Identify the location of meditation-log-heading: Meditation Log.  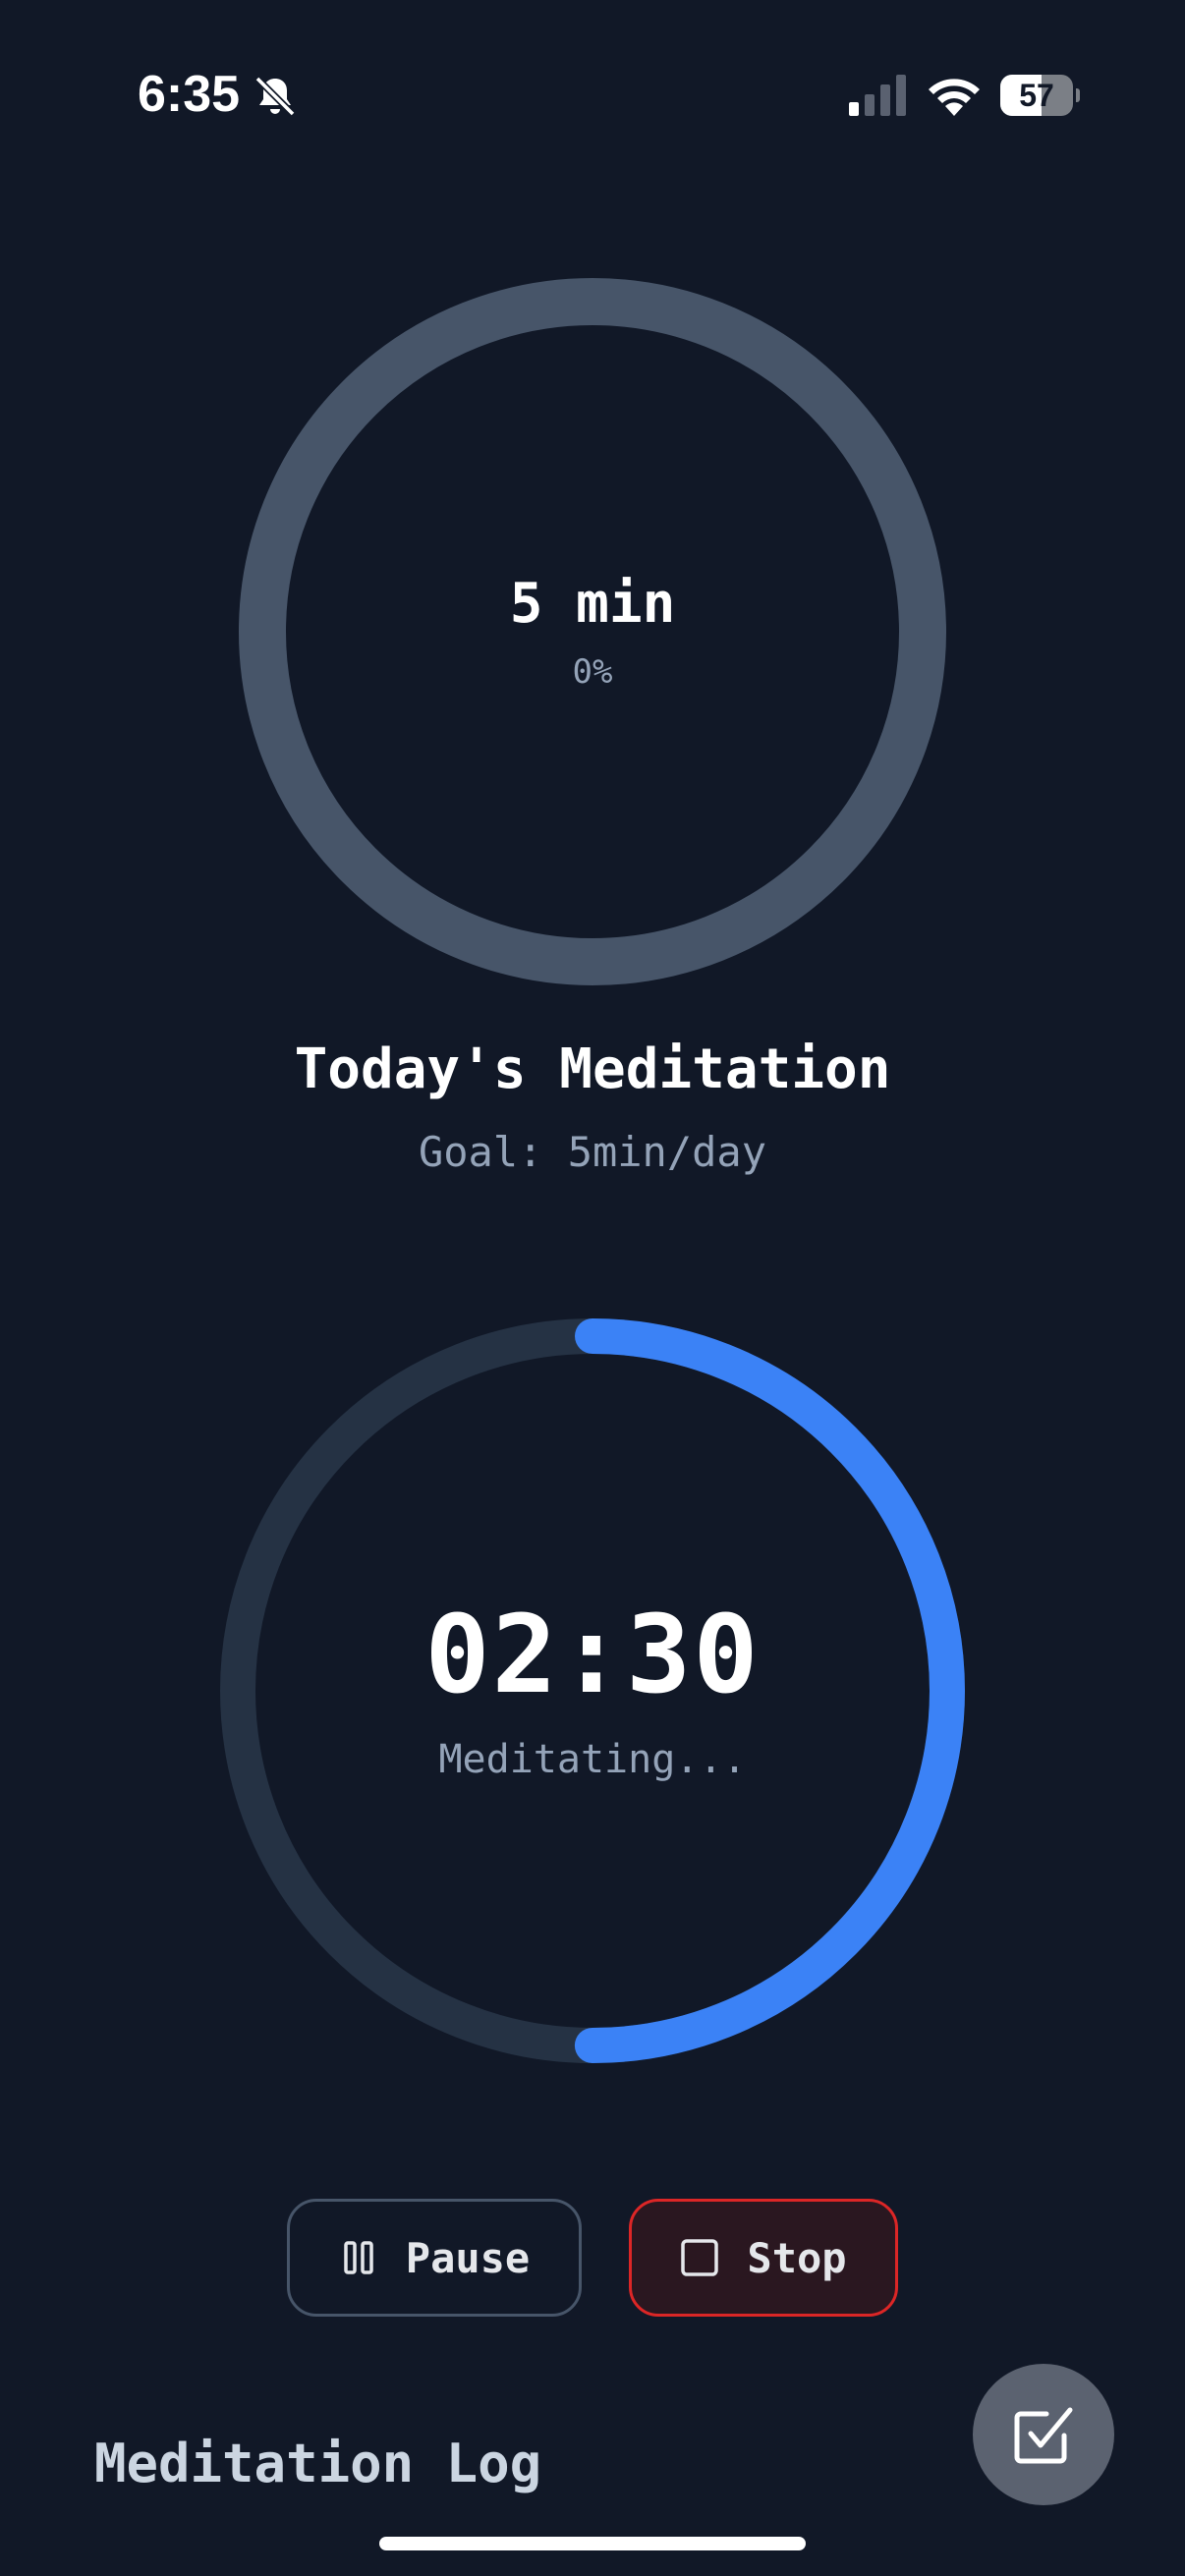
(318, 2463).